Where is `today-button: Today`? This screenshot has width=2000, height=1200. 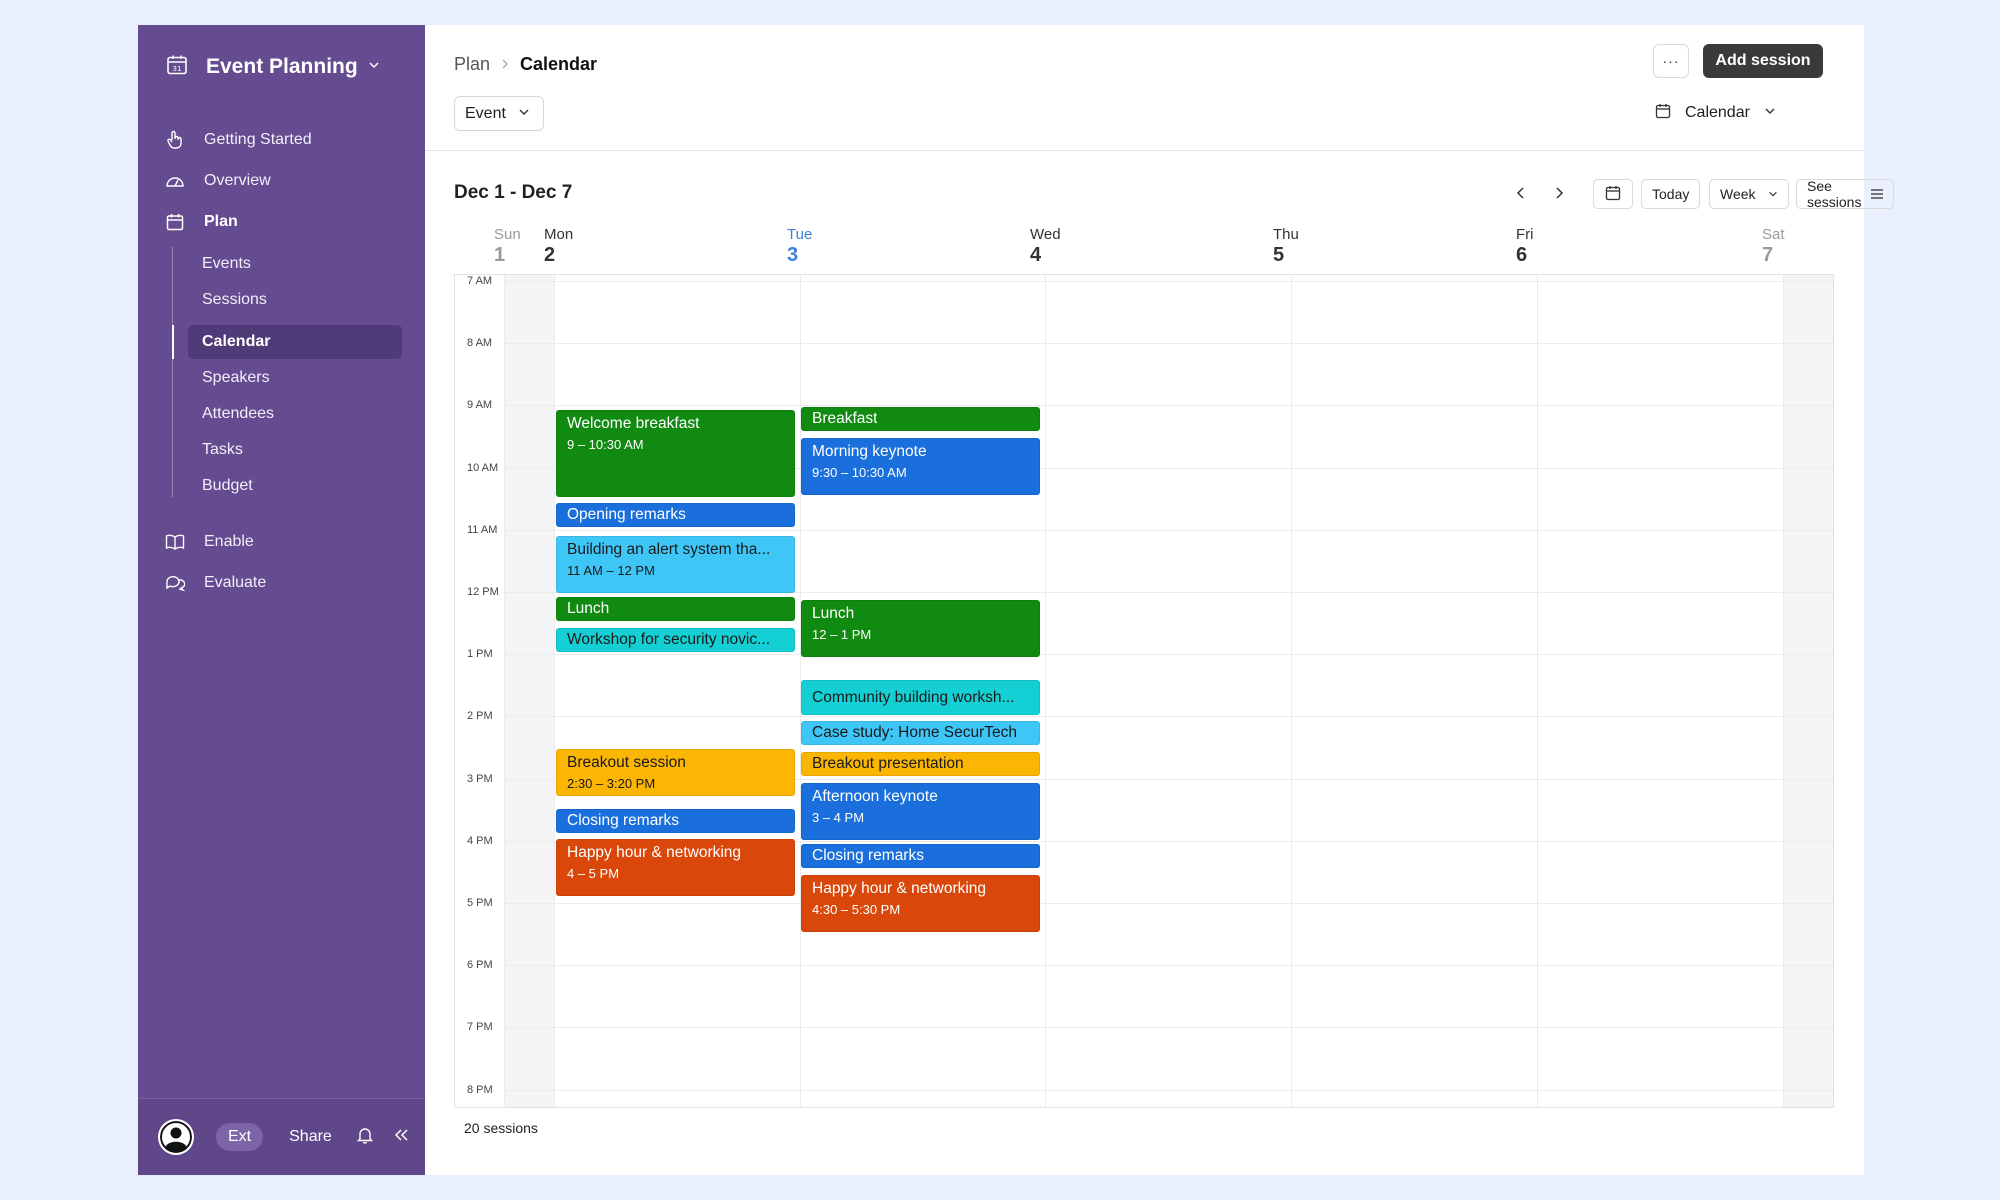
today-button: Today is located at coordinates (1671, 194).